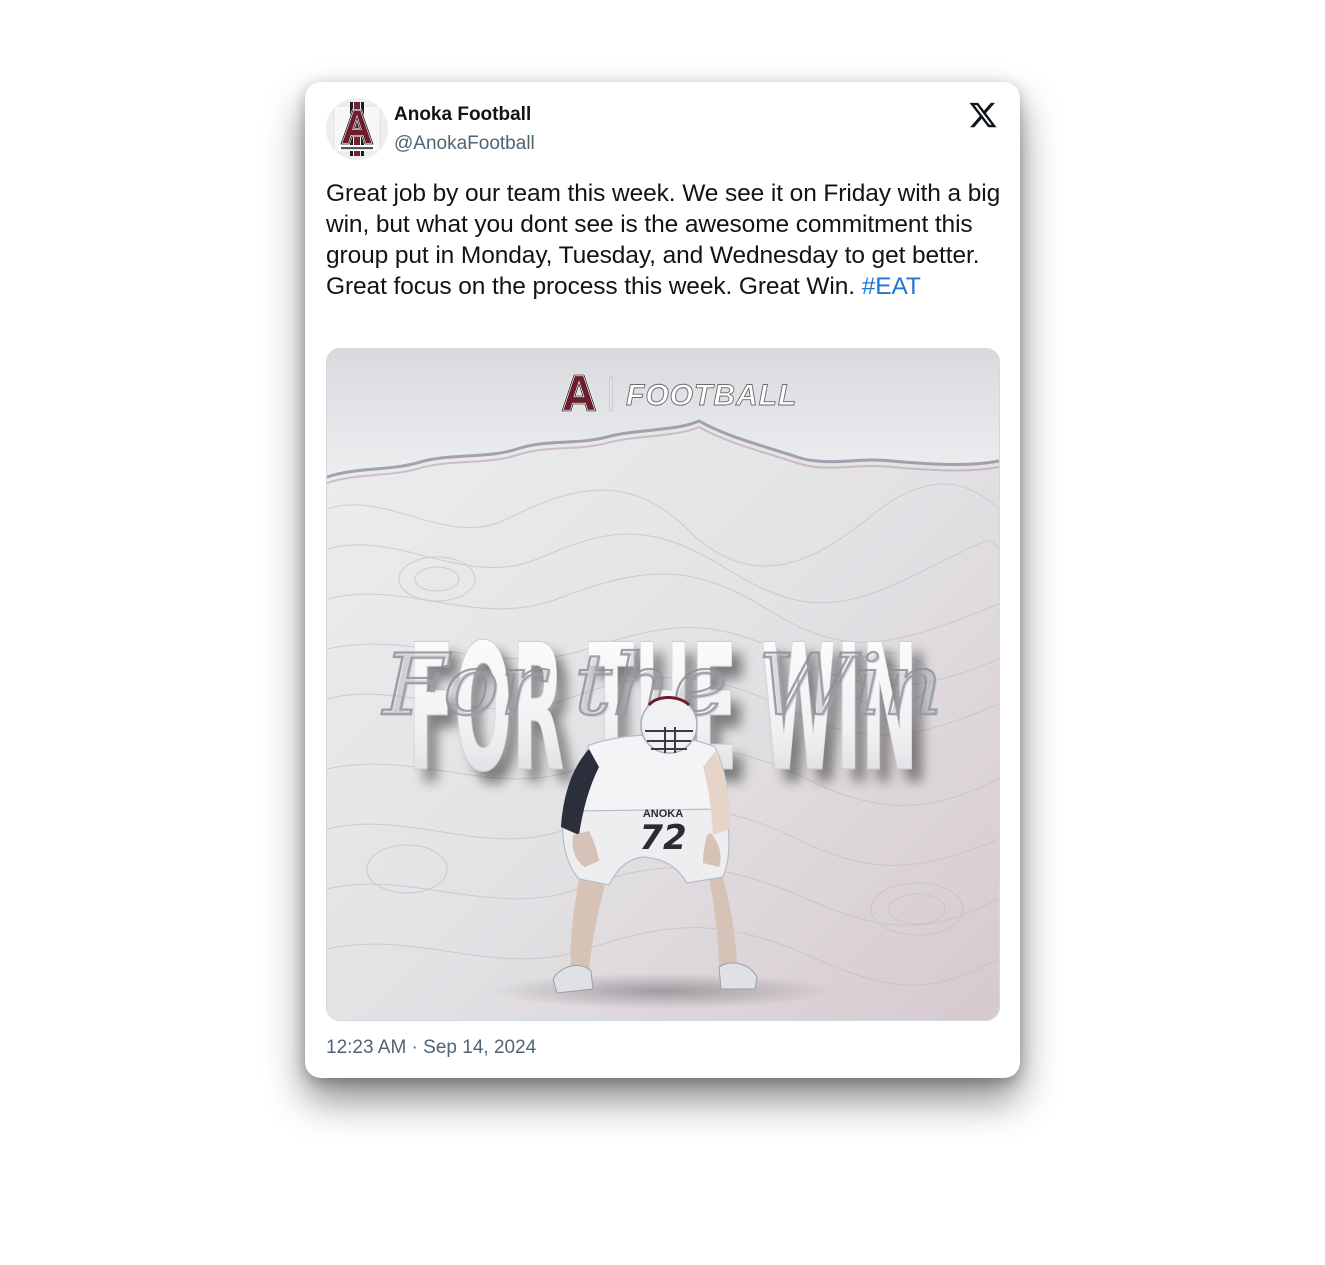  Describe the element at coordinates (662, 838) in the screenshot. I see `svg-text: 72` at that location.